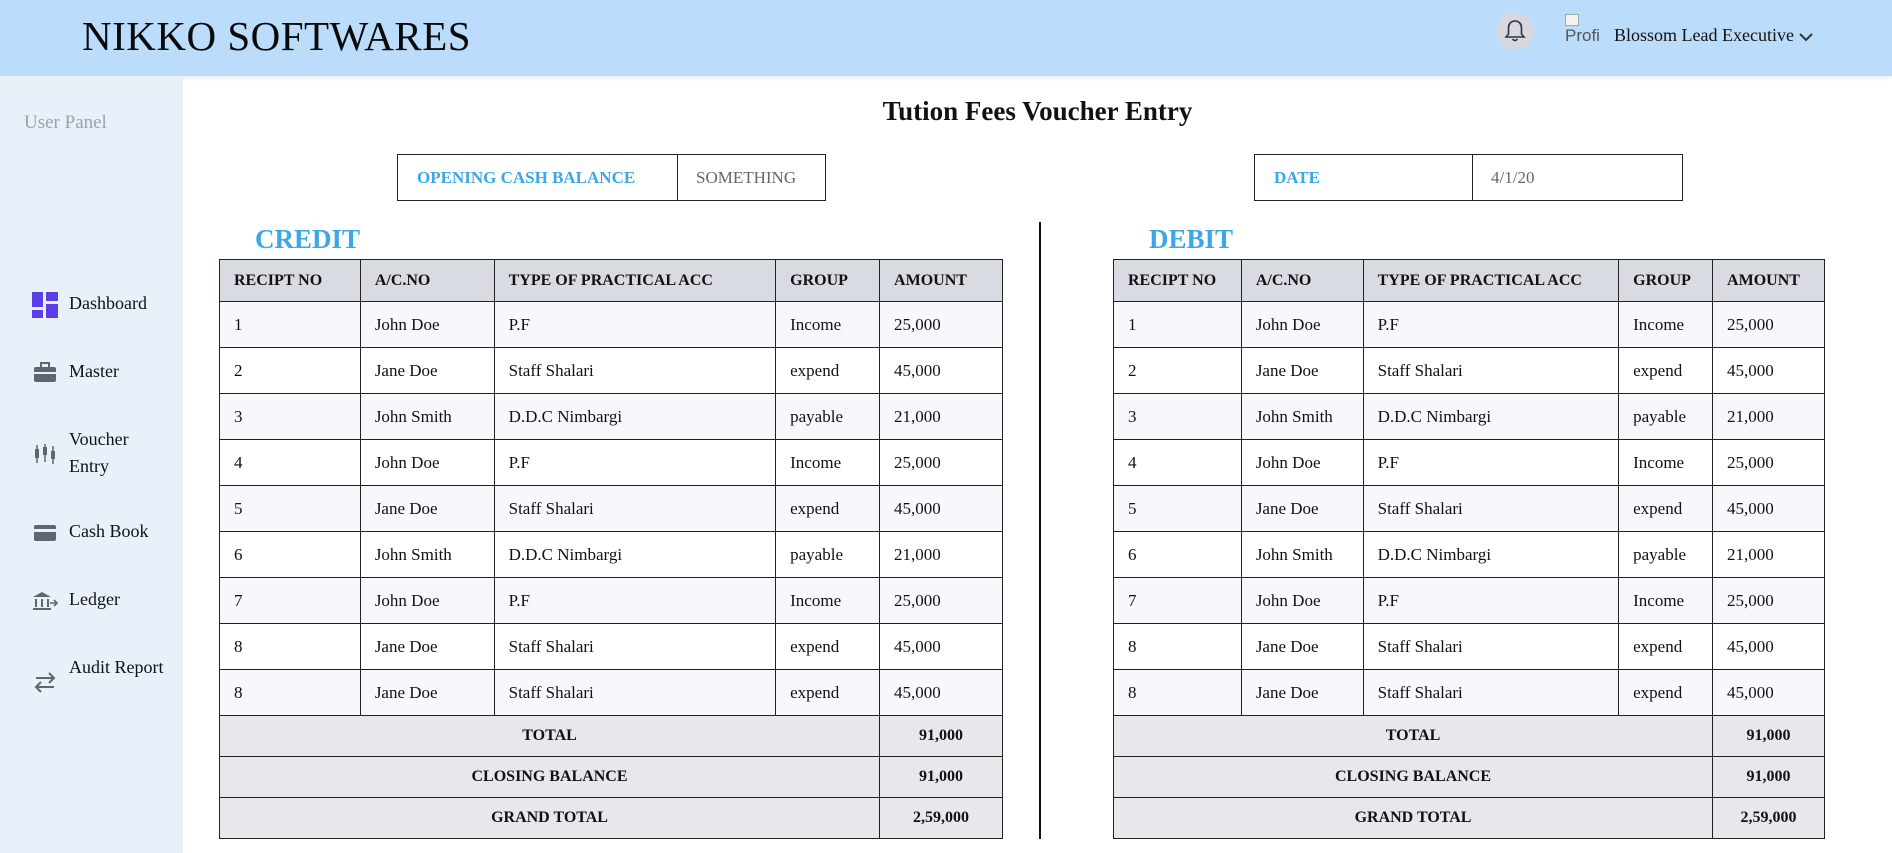 Image resolution: width=1892 pixels, height=853 pixels. I want to click on opening-cash-balance-field: OPENING CASH BALANCE SOMETHING, so click(611, 177).